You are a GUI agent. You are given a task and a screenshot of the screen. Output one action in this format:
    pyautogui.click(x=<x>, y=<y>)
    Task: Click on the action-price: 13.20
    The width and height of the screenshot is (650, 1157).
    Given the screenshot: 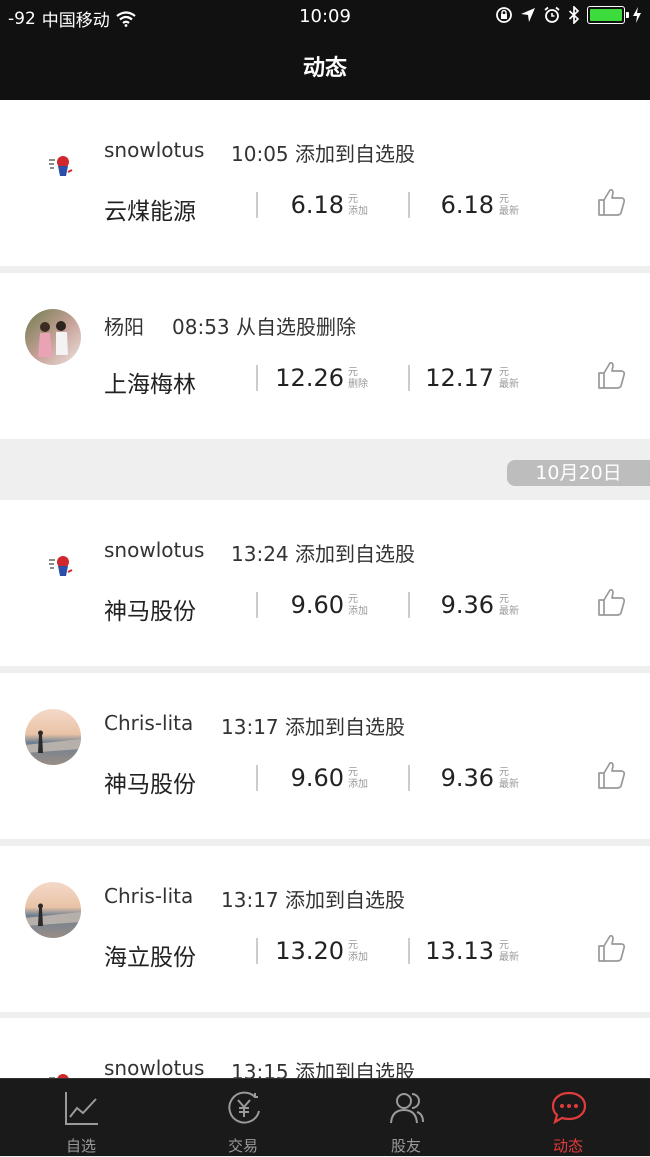 What is the action you would take?
    pyautogui.click(x=309, y=951)
    